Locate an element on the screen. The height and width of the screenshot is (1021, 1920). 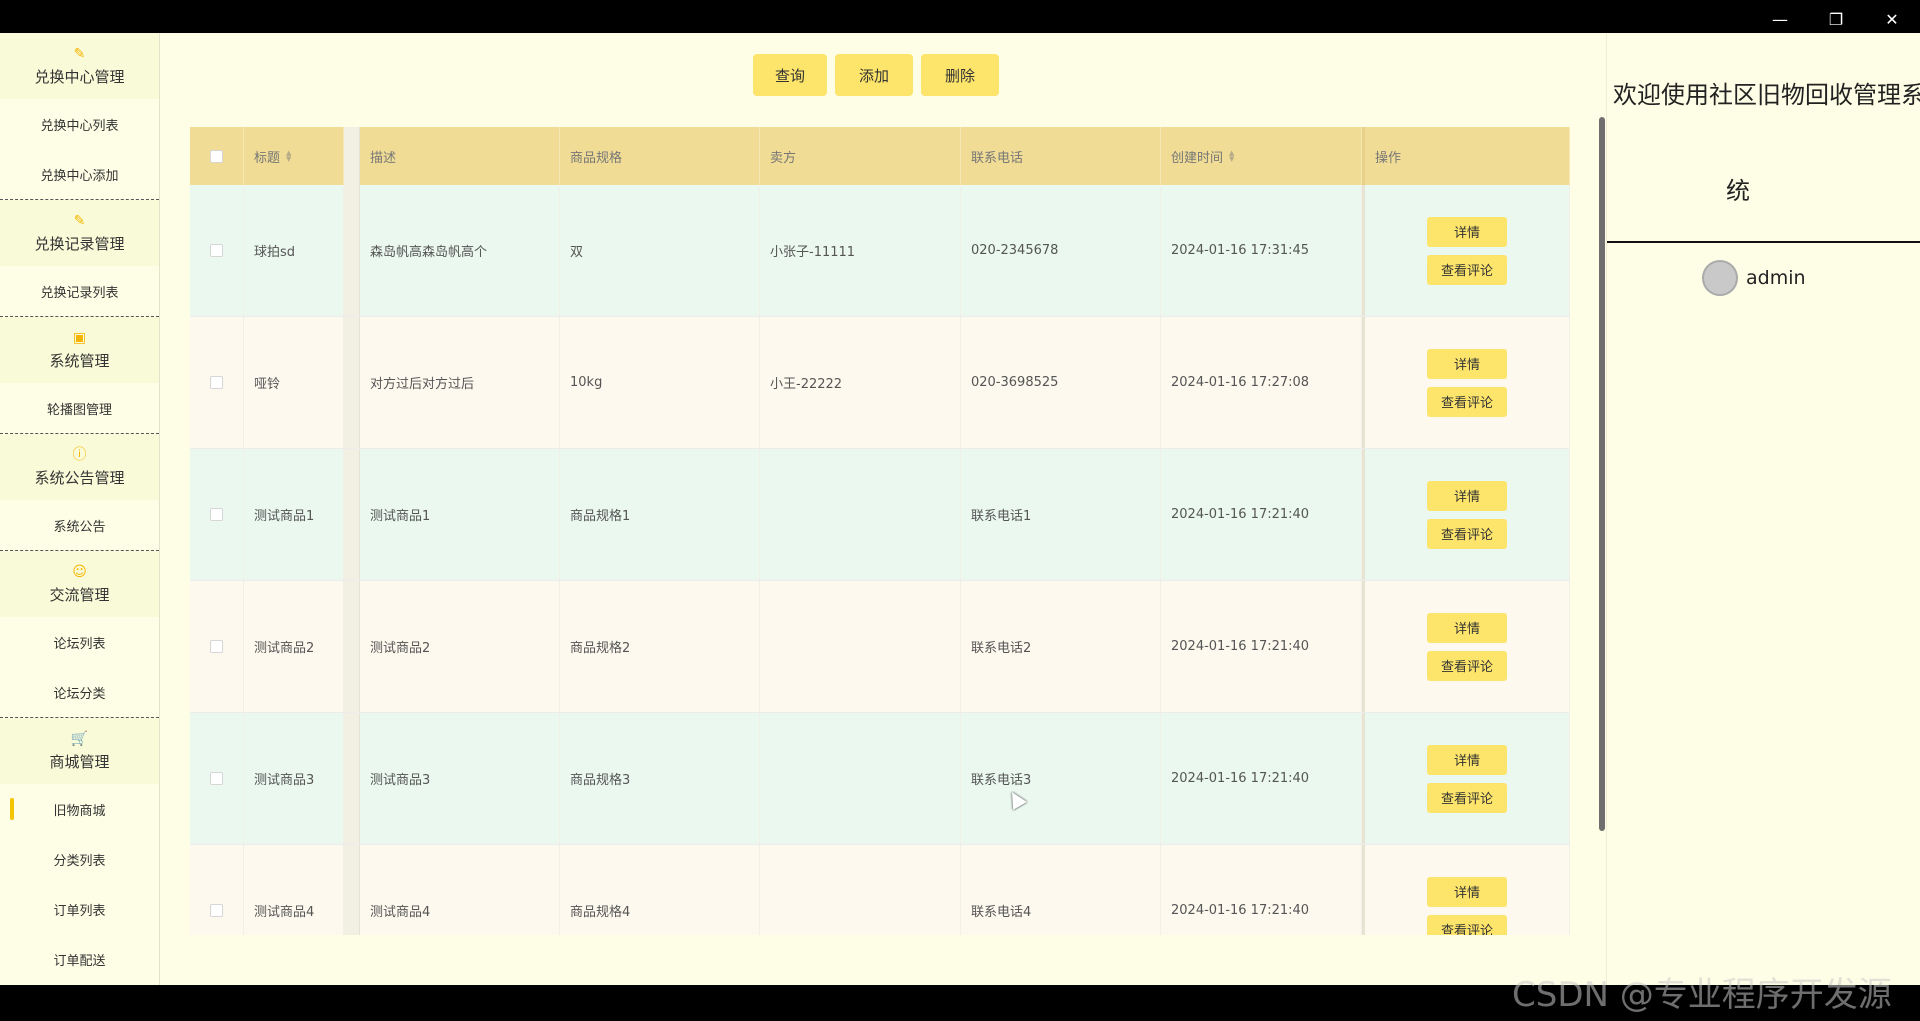
chat-icon: ☺ is located at coordinates (79, 571).